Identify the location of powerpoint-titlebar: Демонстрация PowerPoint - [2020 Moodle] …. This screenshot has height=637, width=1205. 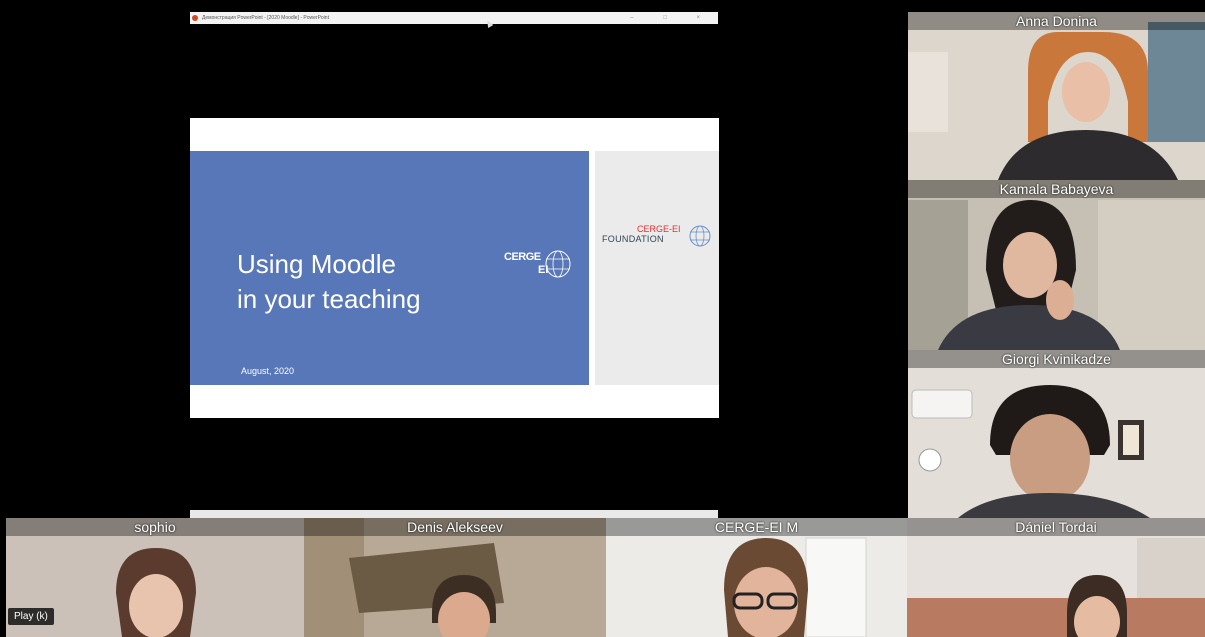
(454, 18).